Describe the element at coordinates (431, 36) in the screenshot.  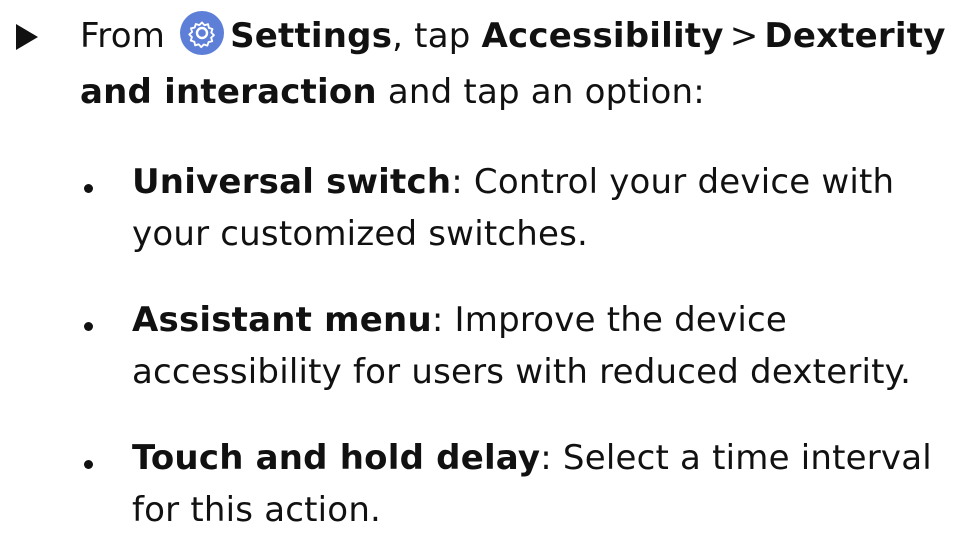
I see `tap-text: , tap` at that location.